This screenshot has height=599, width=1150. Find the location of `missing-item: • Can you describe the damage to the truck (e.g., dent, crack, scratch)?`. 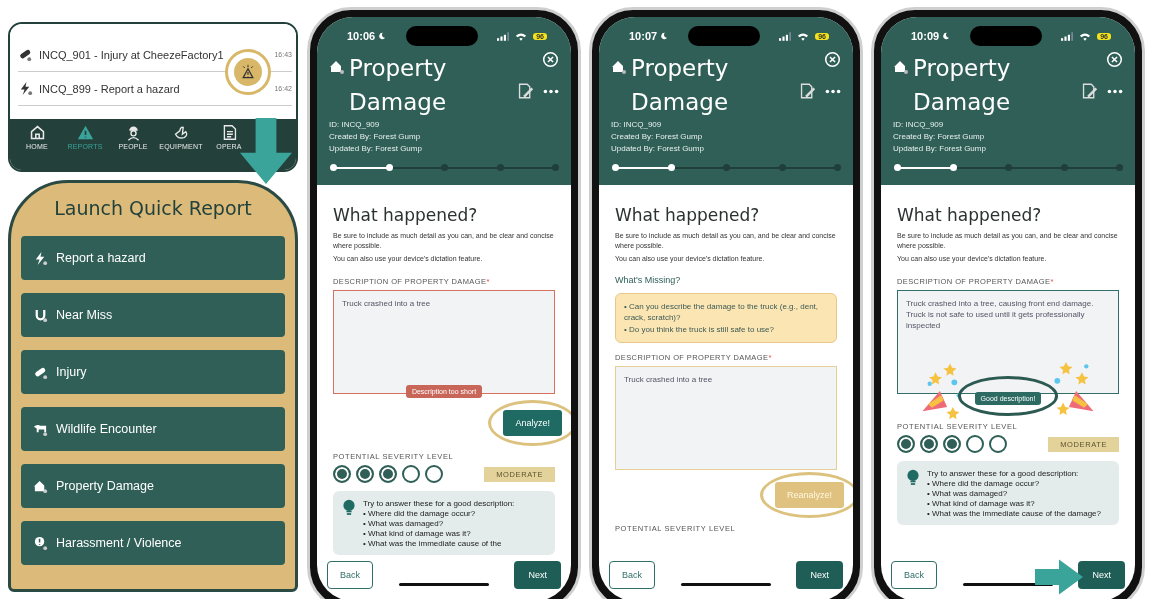

missing-item: • Can you describe the damage to the truck (e.g., dent, crack, scratch)? is located at coordinates (722, 312).